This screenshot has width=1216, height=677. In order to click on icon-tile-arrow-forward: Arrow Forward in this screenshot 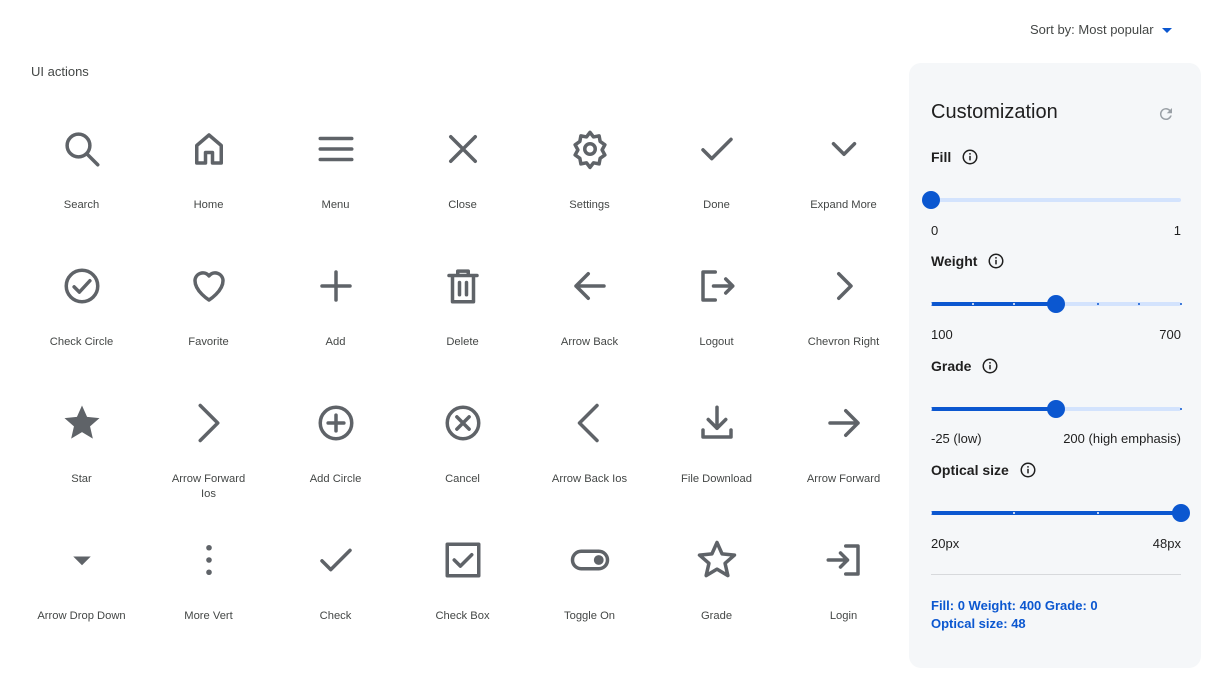, I will do `click(843, 452)`.